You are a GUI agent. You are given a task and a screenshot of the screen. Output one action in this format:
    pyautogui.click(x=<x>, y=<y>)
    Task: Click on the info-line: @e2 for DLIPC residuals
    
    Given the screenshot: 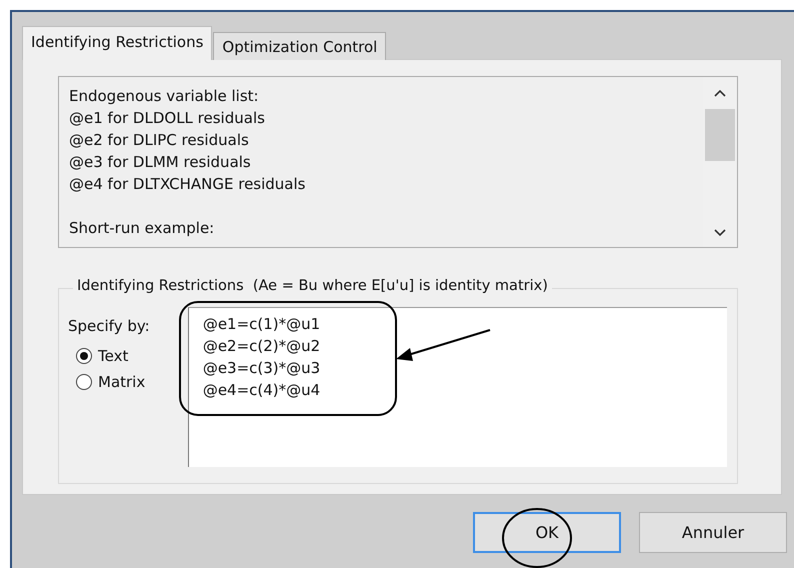 What is the action you would take?
    pyautogui.click(x=159, y=140)
    